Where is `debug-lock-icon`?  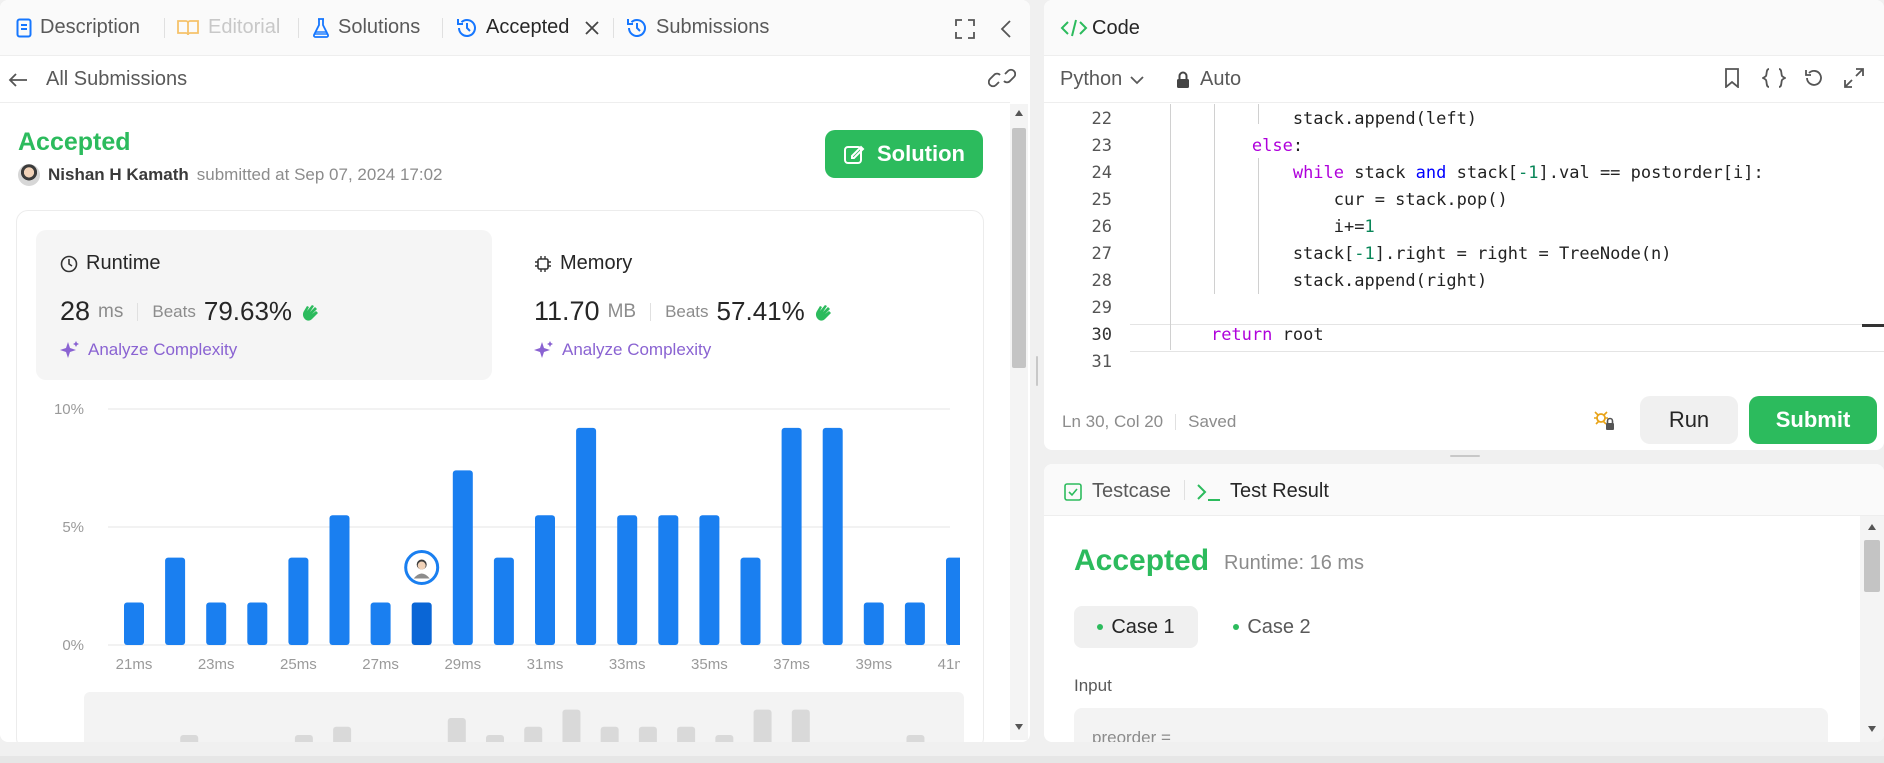
debug-lock-icon is located at coordinates (1604, 420).